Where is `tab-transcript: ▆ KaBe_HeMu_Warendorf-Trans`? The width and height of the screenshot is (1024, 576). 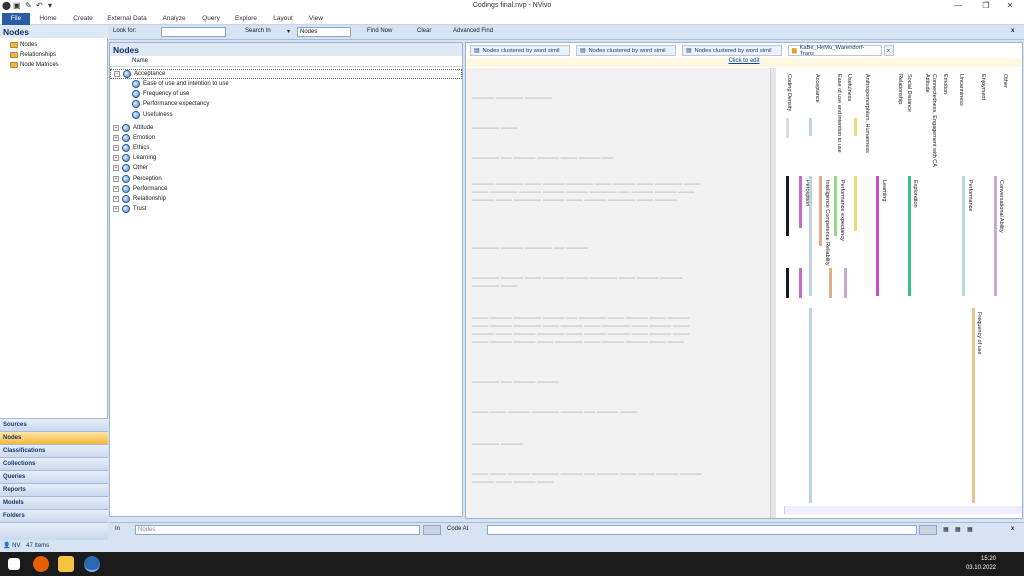
tab-transcript: ▆ KaBe_HeMu_Warendorf-Trans is located at coordinates (835, 51).